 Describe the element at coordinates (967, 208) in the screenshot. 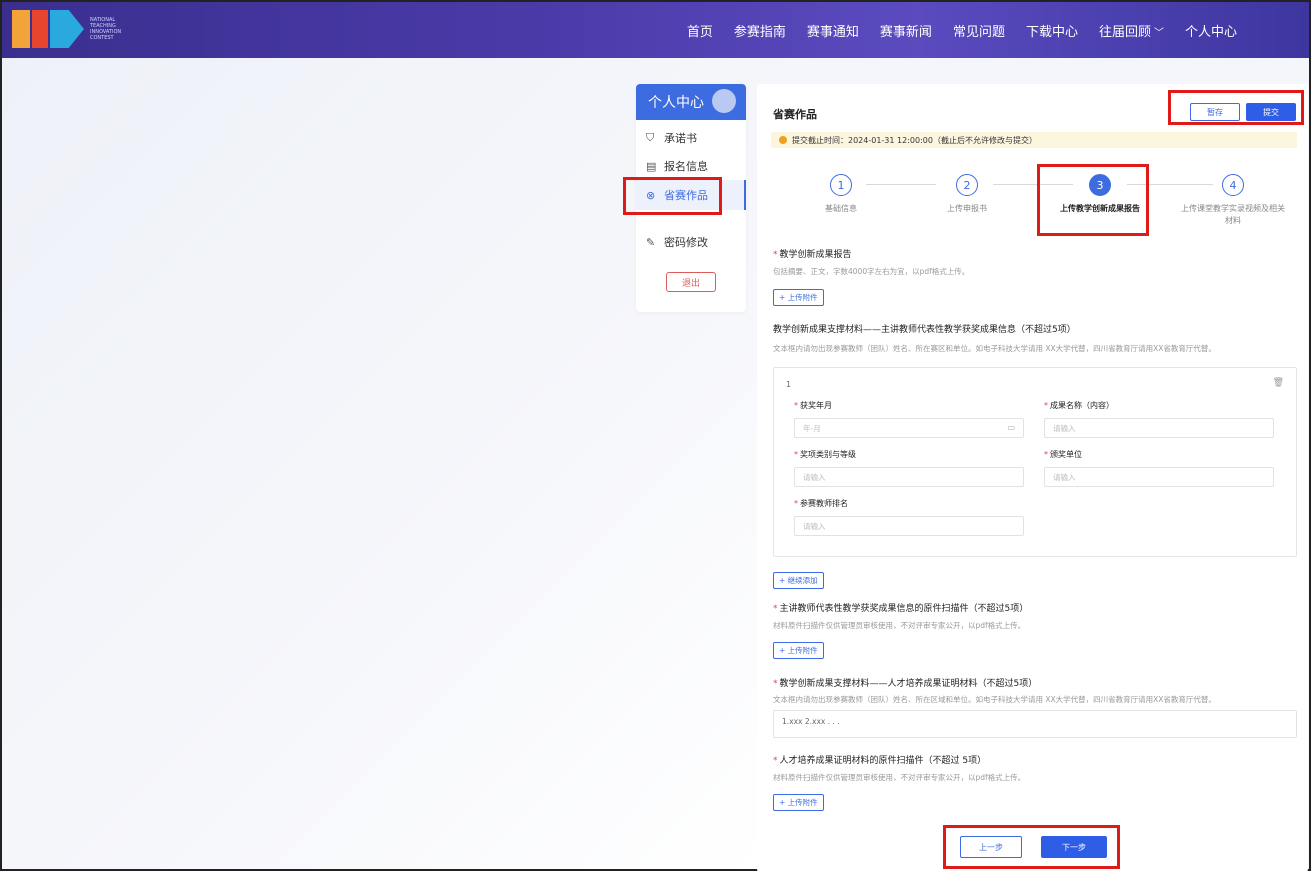

I see `step-label: 上传申报书` at that location.